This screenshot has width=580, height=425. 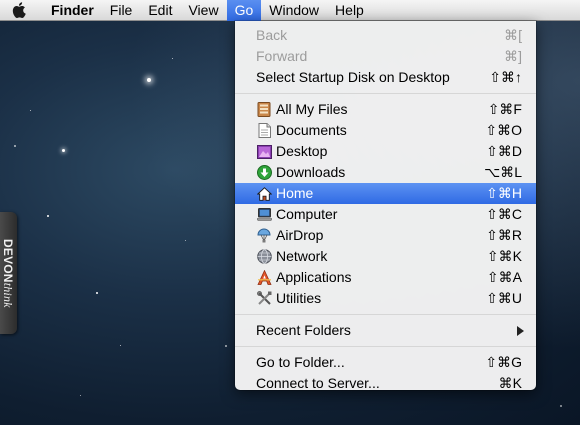 I want to click on menu-item-shortcut: ⇧⌘D, so click(x=504, y=151).